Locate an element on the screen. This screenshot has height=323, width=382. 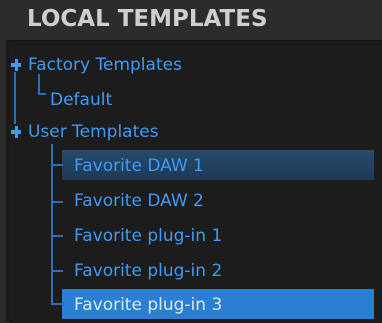
tree-item-favorite-plug-in-2: Favorite plug-in 2 is located at coordinates (148, 271).